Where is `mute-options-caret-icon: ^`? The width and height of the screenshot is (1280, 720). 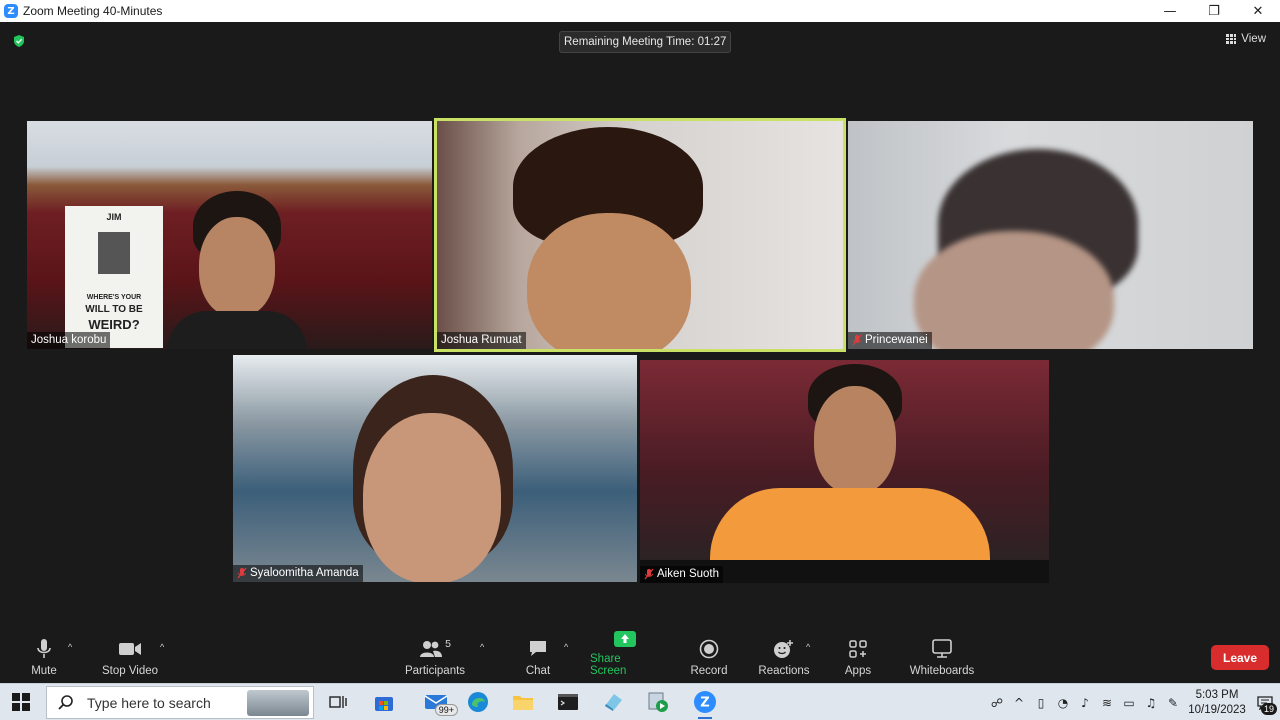
mute-options-caret-icon: ^ is located at coordinates (70, 647).